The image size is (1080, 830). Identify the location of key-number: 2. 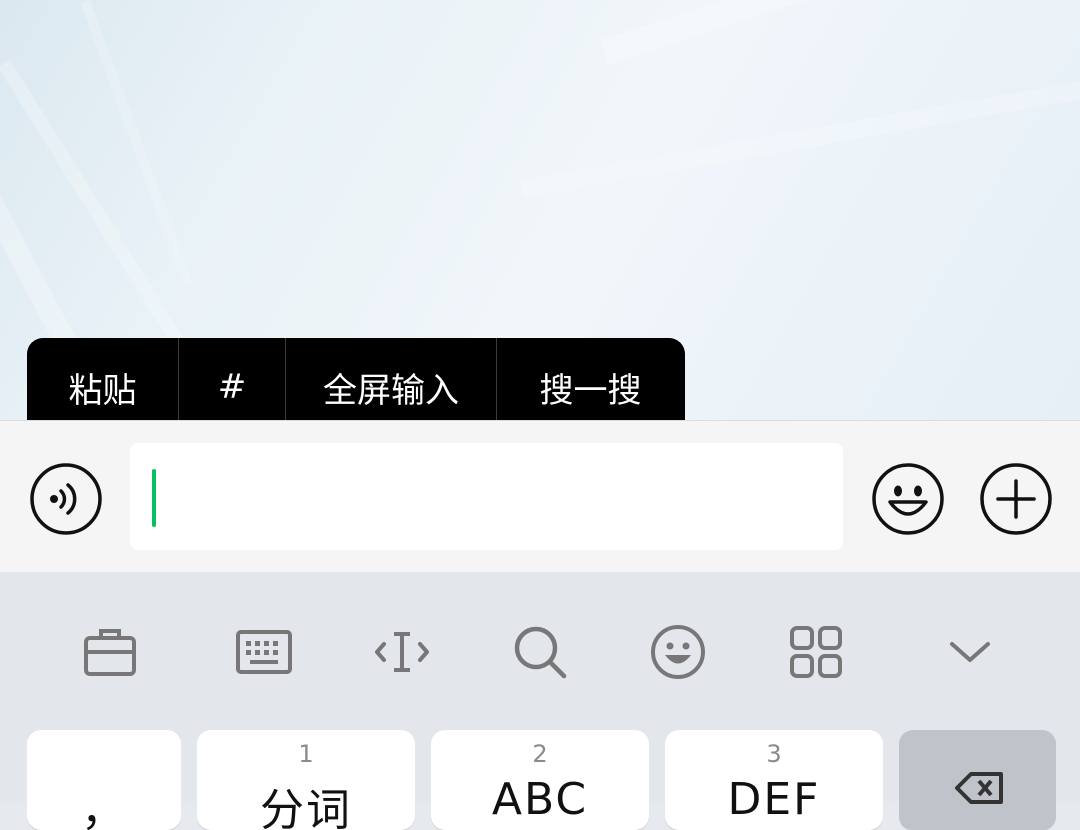
(540, 754).